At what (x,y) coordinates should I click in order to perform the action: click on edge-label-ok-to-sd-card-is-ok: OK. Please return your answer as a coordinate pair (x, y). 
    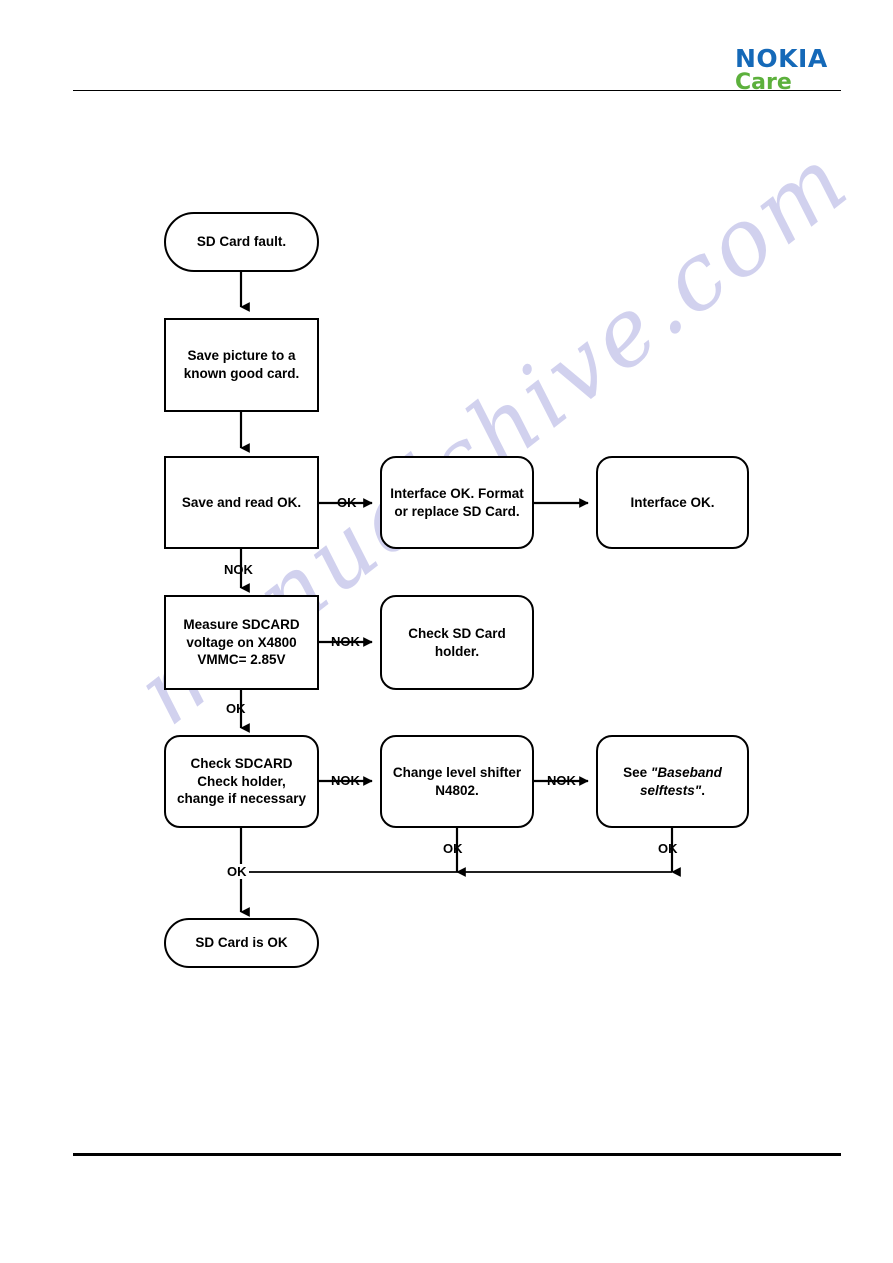
    Looking at the image, I should click on (237, 871).